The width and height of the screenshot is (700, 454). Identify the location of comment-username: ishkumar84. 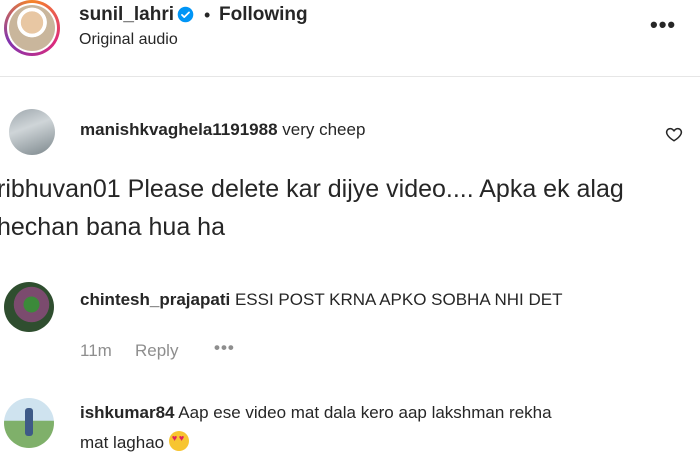
(127, 412).